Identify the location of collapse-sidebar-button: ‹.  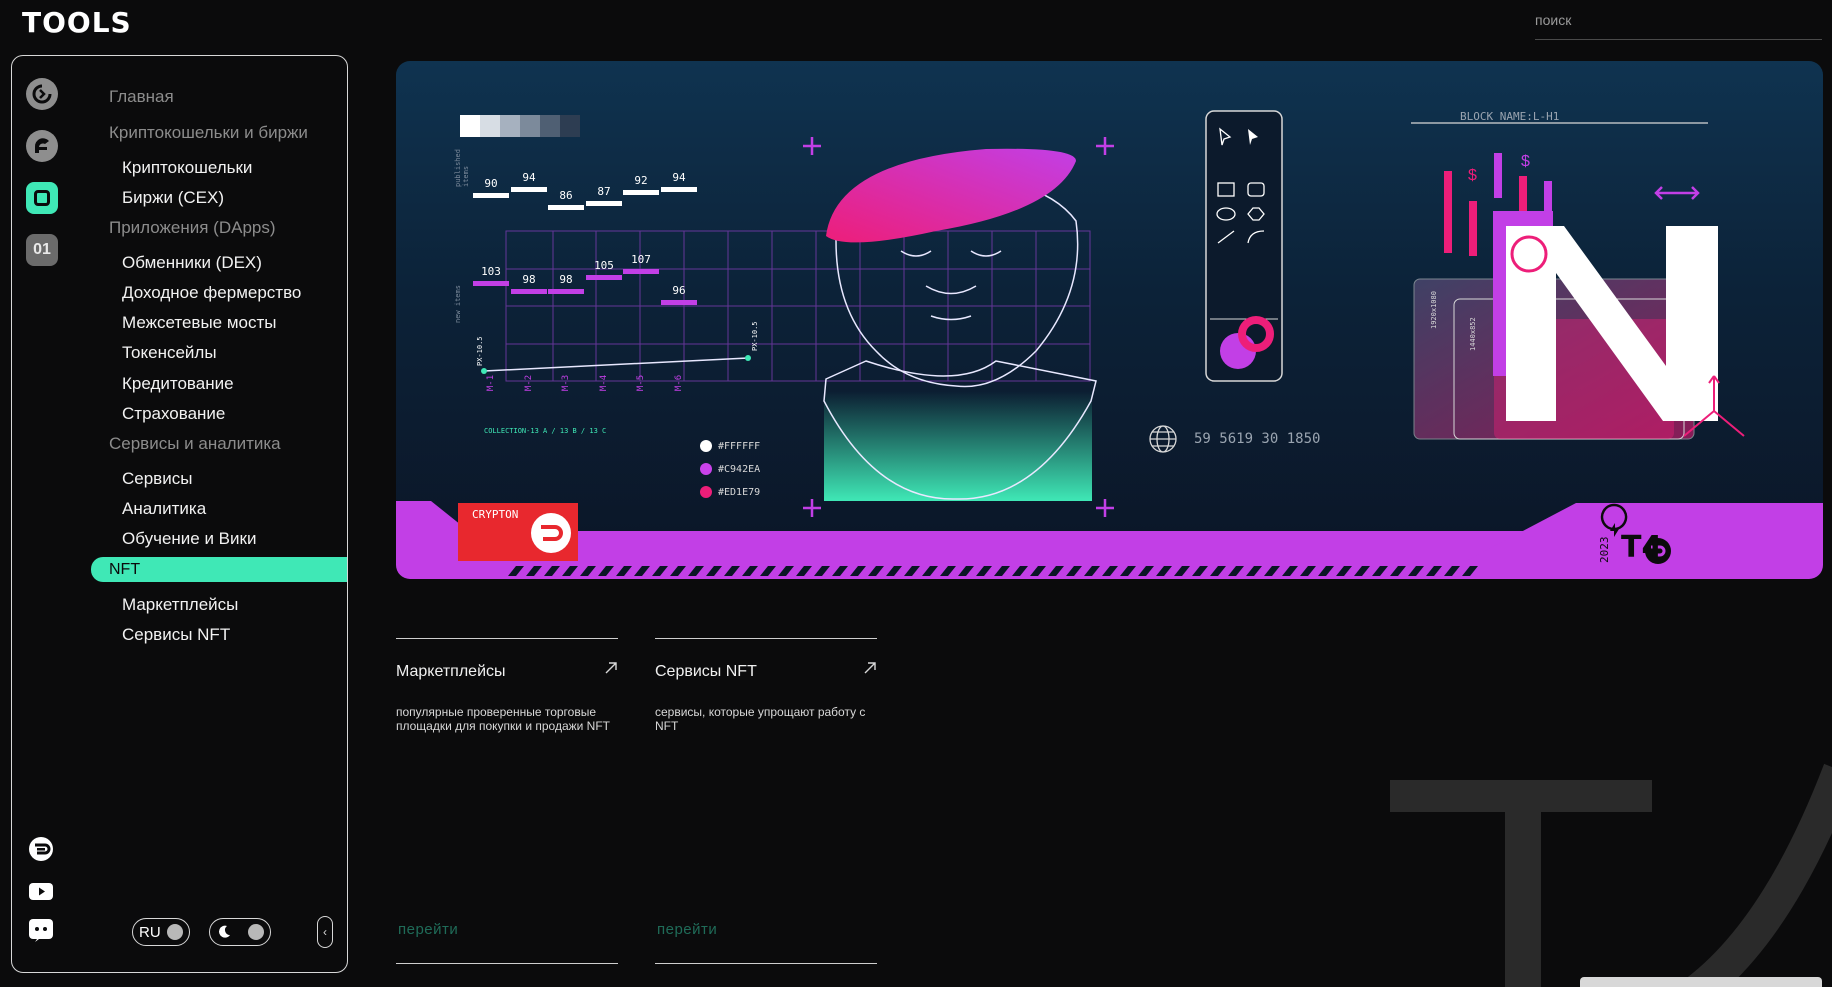
(325, 932).